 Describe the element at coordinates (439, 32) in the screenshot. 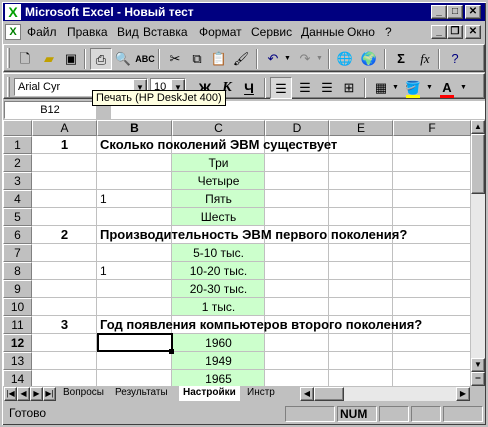

I see `doc-minimize-button: _` at that location.